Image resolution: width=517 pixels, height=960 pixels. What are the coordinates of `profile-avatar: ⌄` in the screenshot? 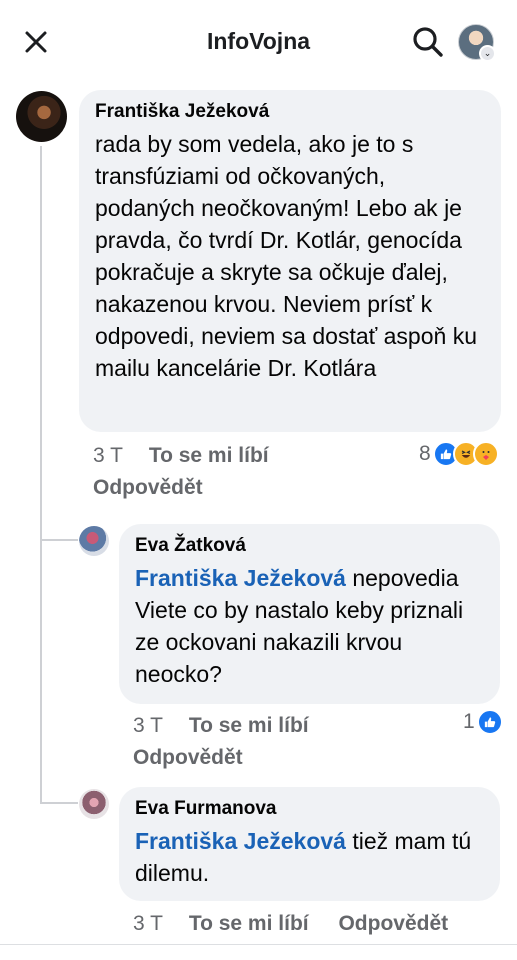 It's located at (477, 43).